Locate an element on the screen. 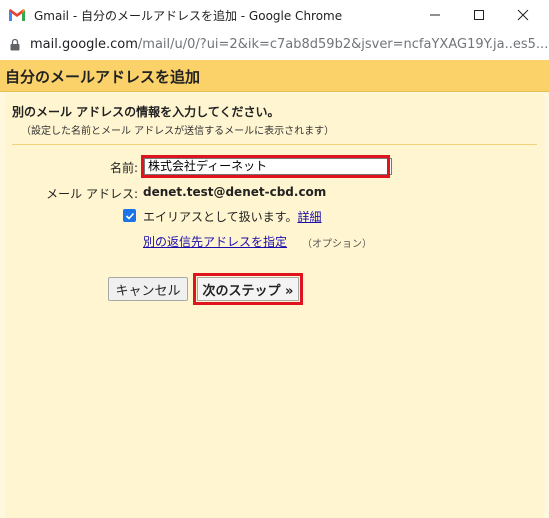 This screenshot has width=549, height=518. lock-icon is located at coordinates (15, 44).